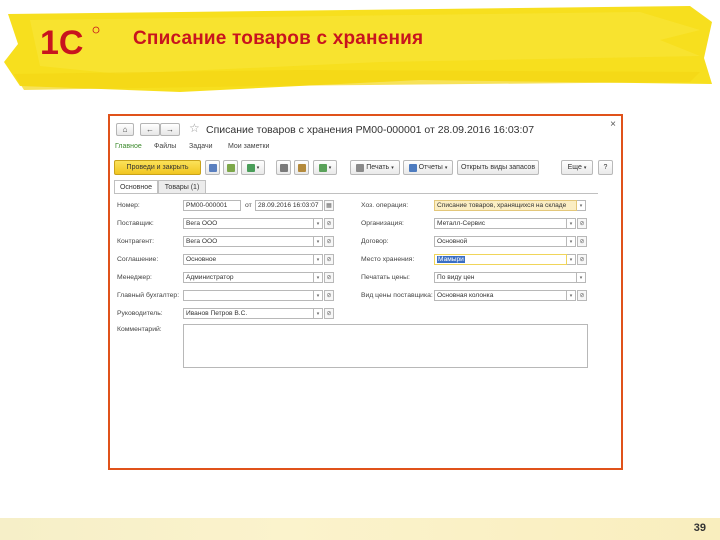  I want to click on calendar-button: ▦, so click(329, 205).